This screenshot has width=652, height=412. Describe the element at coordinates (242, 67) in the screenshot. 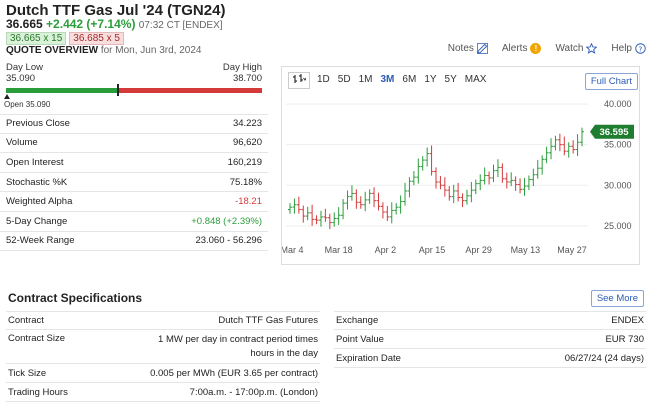

I see `day-high-label: Day High` at that location.